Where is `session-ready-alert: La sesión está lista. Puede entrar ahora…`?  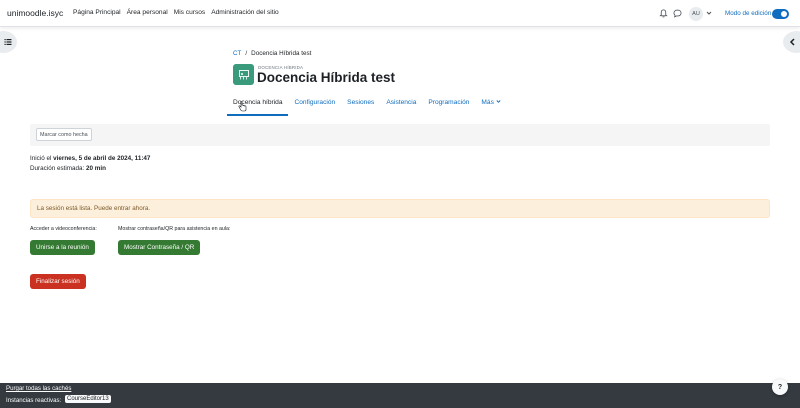 session-ready-alert: La sesión está lista. Puede entrar ahora… is located at coordinates (400, 208).